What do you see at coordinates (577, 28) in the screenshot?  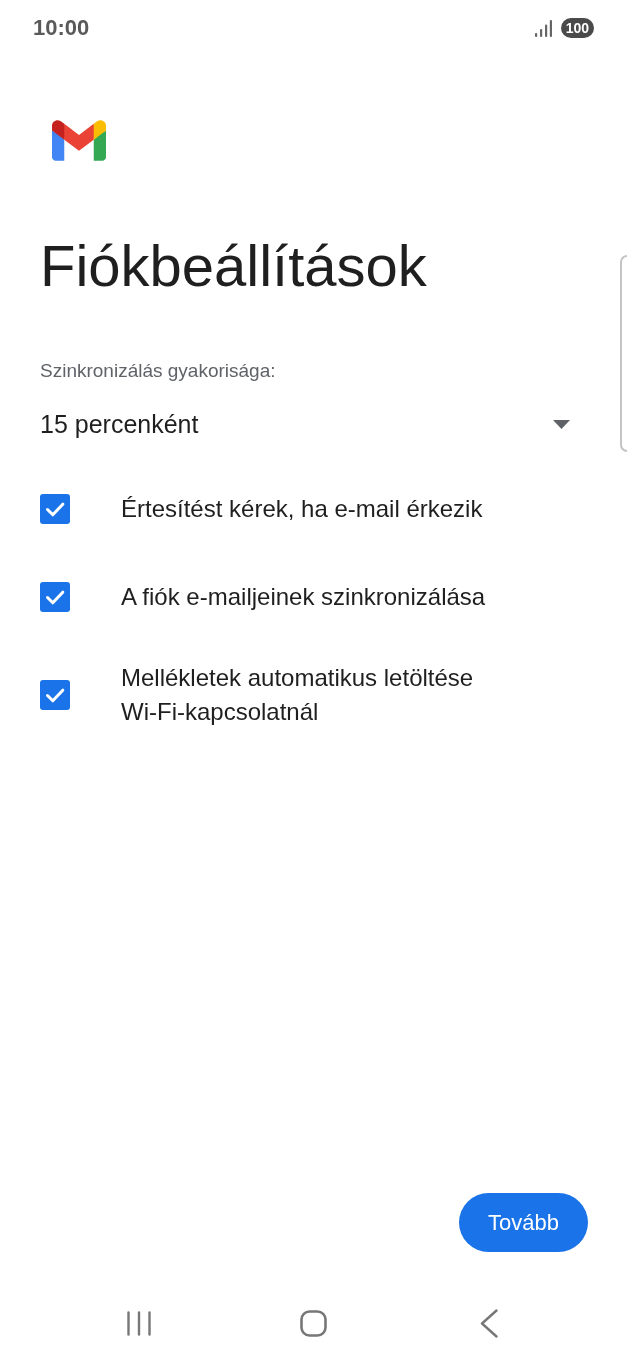 I see `battery-percentage: 100` at bounding box center [577, 28].